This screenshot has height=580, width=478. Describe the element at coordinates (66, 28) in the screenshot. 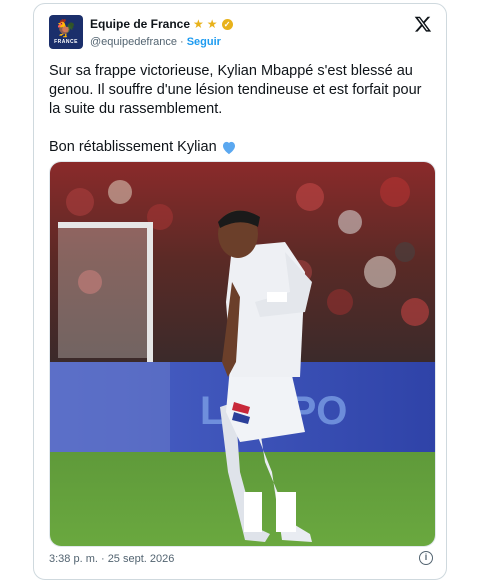

I see `rooster-icon: 🐓` at that location.